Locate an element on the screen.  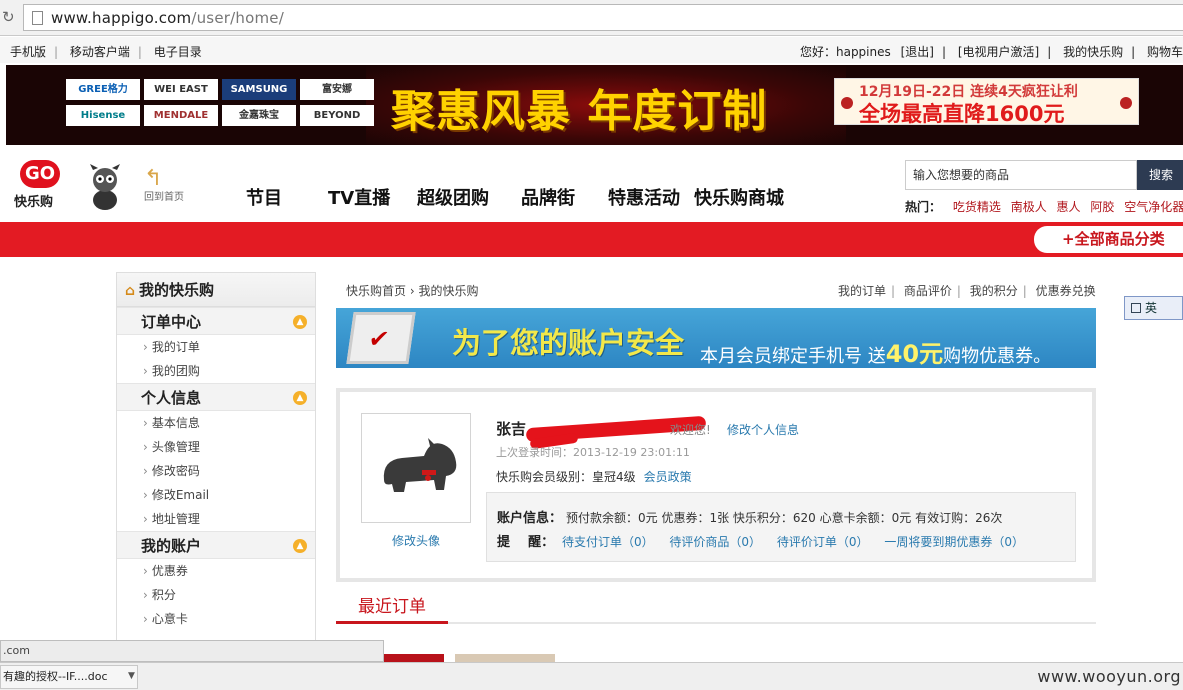
sidebar-item-coupons: › 优惠券 is located at coordinates (216, 571).